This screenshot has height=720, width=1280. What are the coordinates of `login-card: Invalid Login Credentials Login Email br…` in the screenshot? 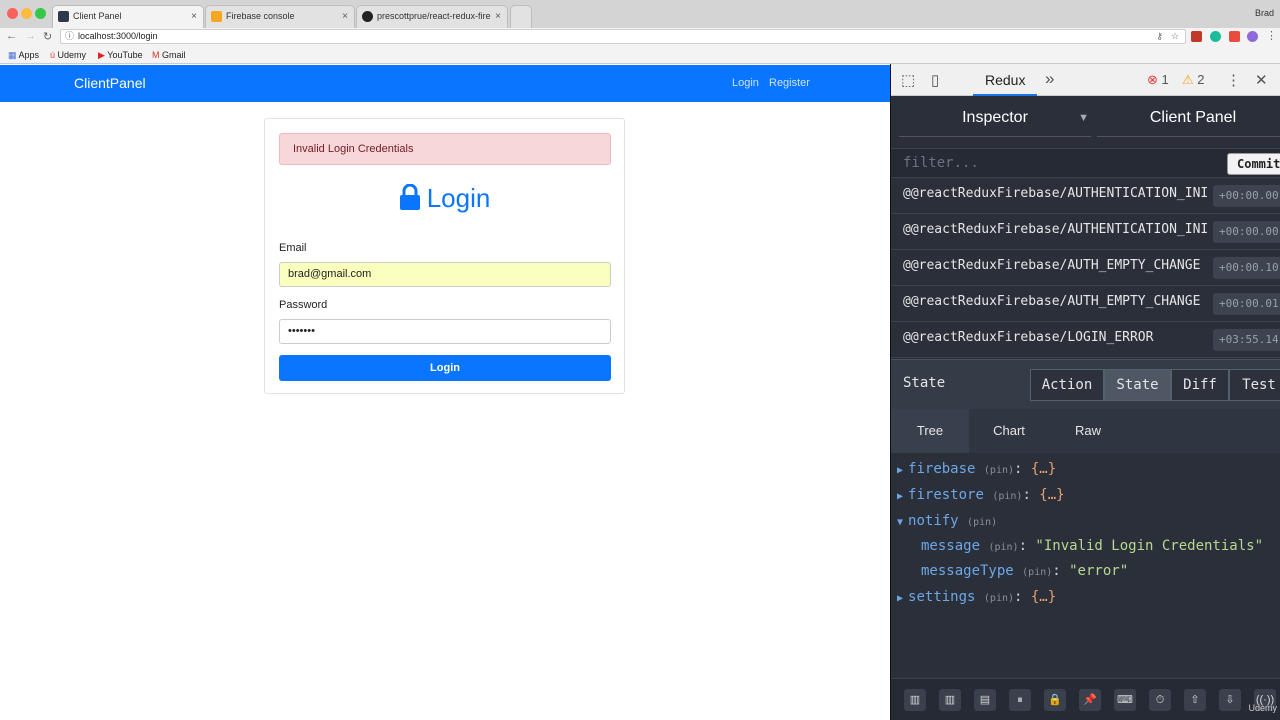 It's located at (444, 256).